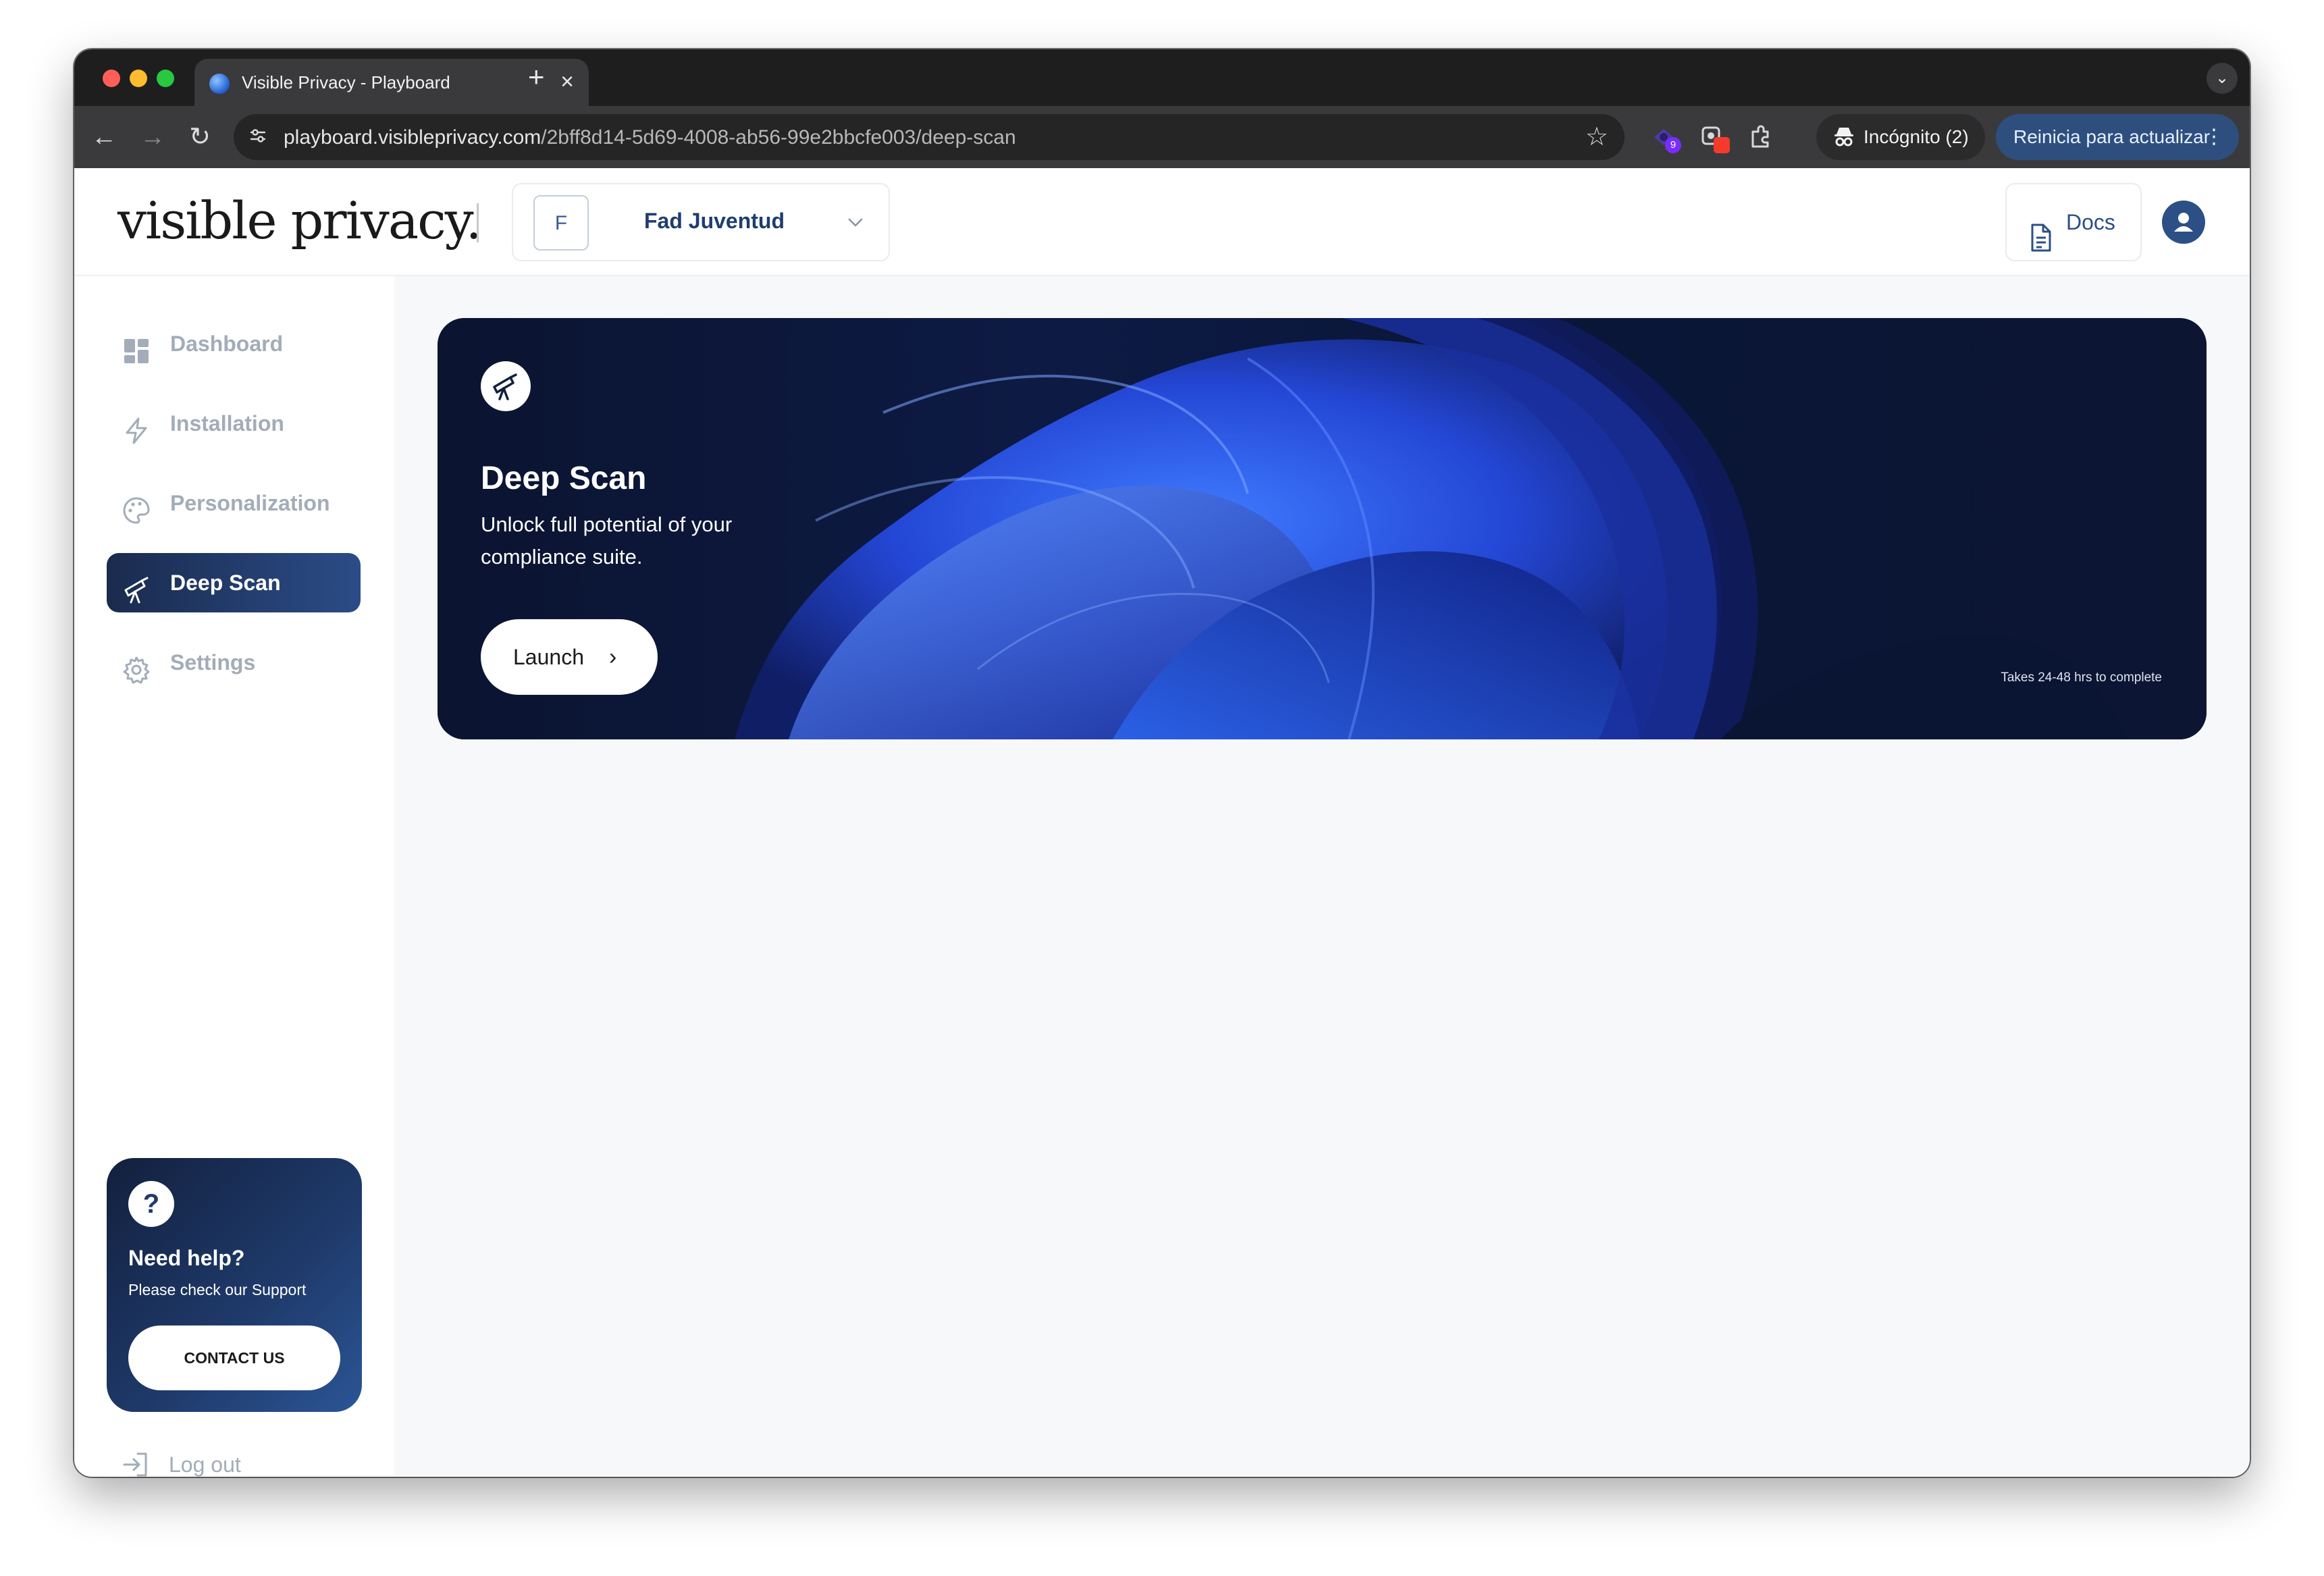 The width and height of the screenshot is (2324, 1576). Describe the element at coordinates (1673, 145) in the screenshot. I see `extension-badge: 9` at that location.